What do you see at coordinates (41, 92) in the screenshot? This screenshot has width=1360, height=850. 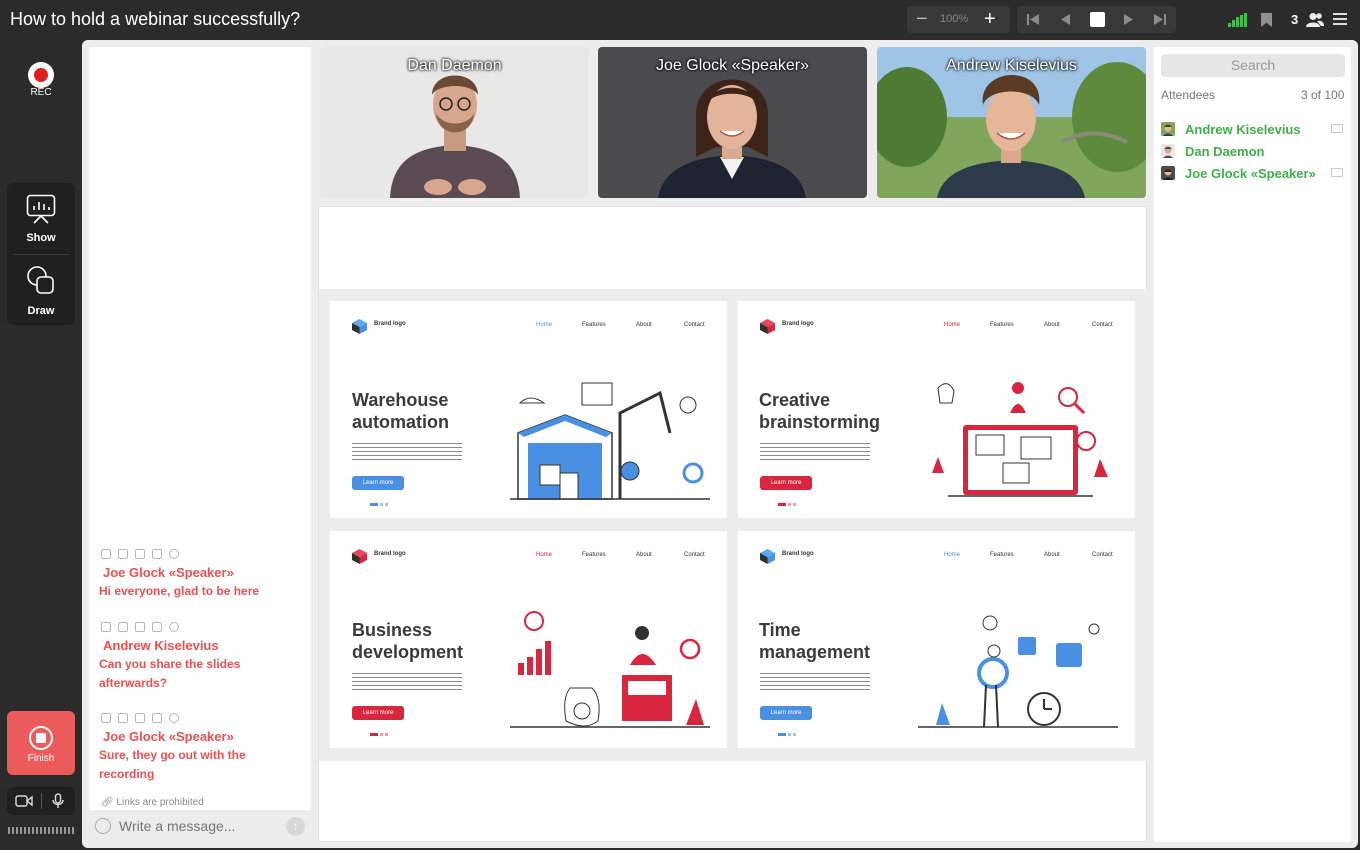 I see `record-label: REC` at bounding box center [41, 92].